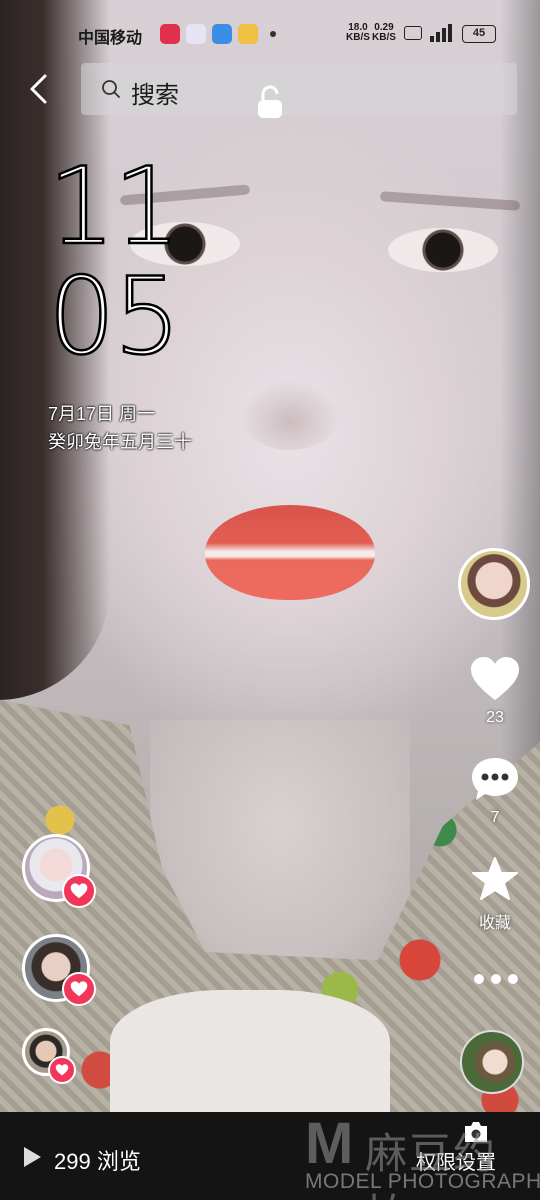 This screenshot has width=540, height=1200. What do you see at coordinates (155, 95) in the screenshot?
I see `search-placeholder: 搜索` at bounding box center [155, 95].